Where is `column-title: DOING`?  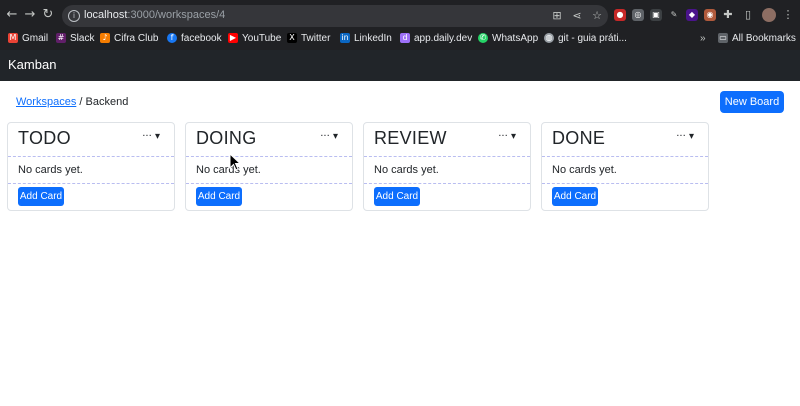
column-title: DOING is located at coordinates (226, 138).